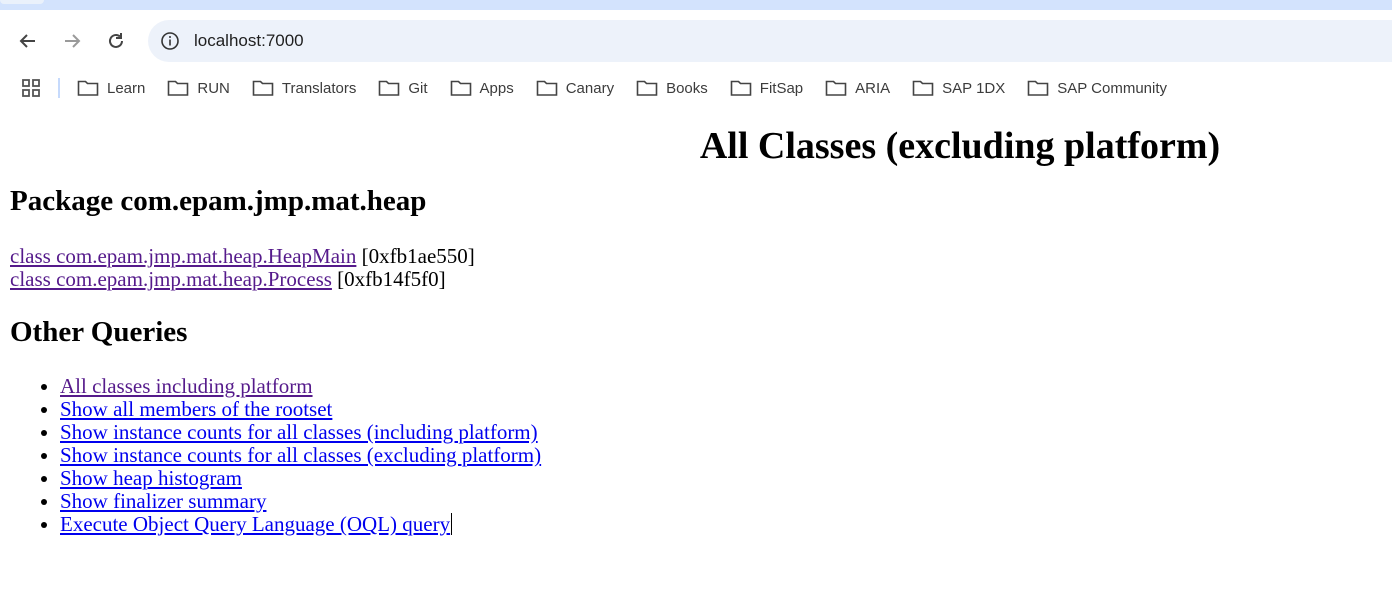 Image resolution: width=1392 pixels, height=616 pixels. Describe the element at coordinates (974, 88) in the screenshot. I see `bookmark-label: SAP 1DX` at that location.